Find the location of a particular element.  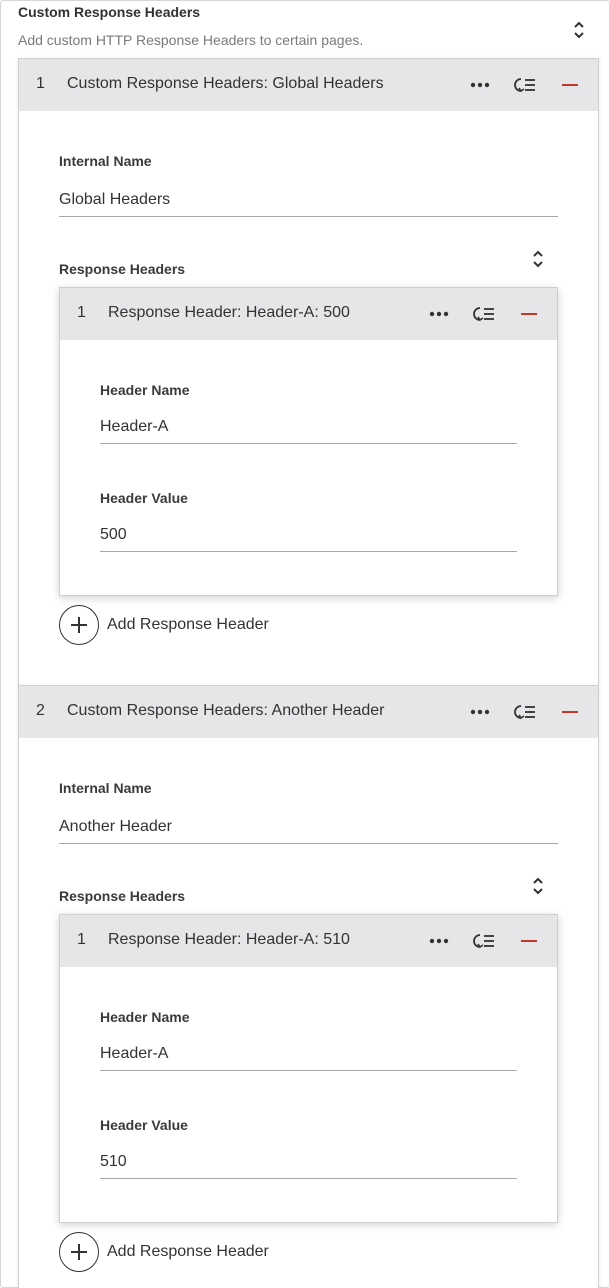

response-header-title: Response Header: Header-A: 500 is located at coordinates (229, 312).